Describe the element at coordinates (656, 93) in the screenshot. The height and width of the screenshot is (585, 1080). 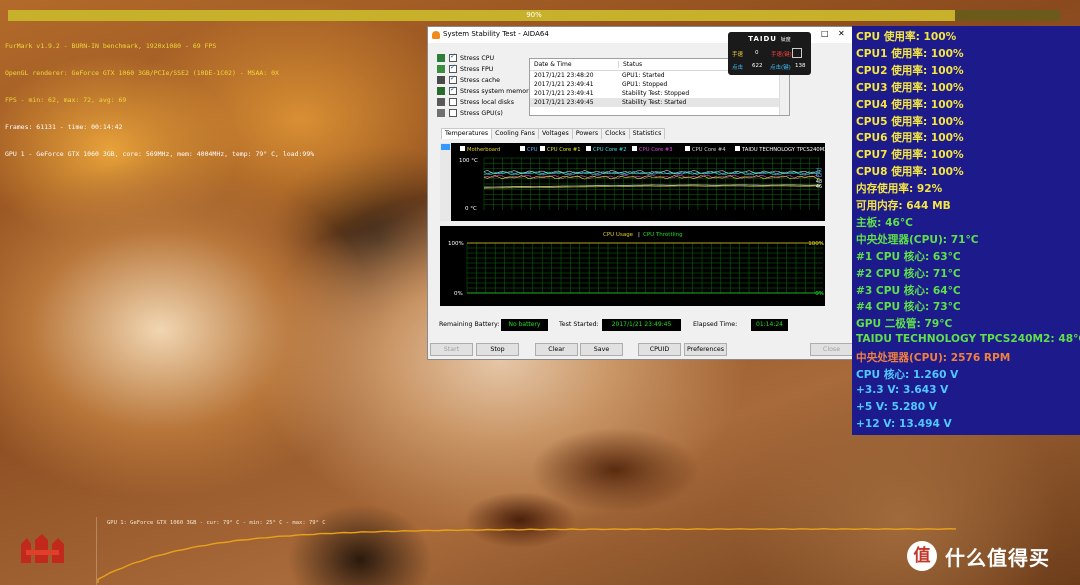
I see `log-cell-status: Stability Test: Stopped` at that location.